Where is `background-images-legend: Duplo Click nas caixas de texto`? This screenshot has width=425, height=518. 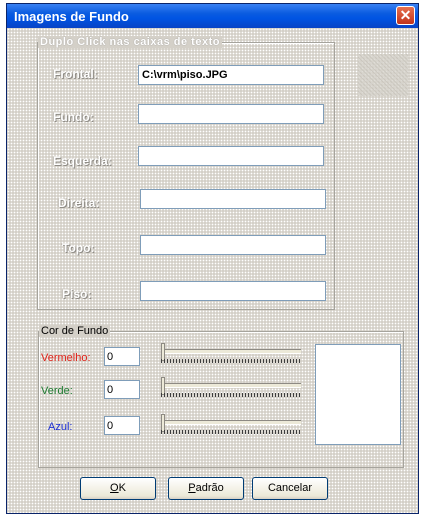
background-images-legend: Duplo Click nas caixas de texto is located at coordinates (130, 42).